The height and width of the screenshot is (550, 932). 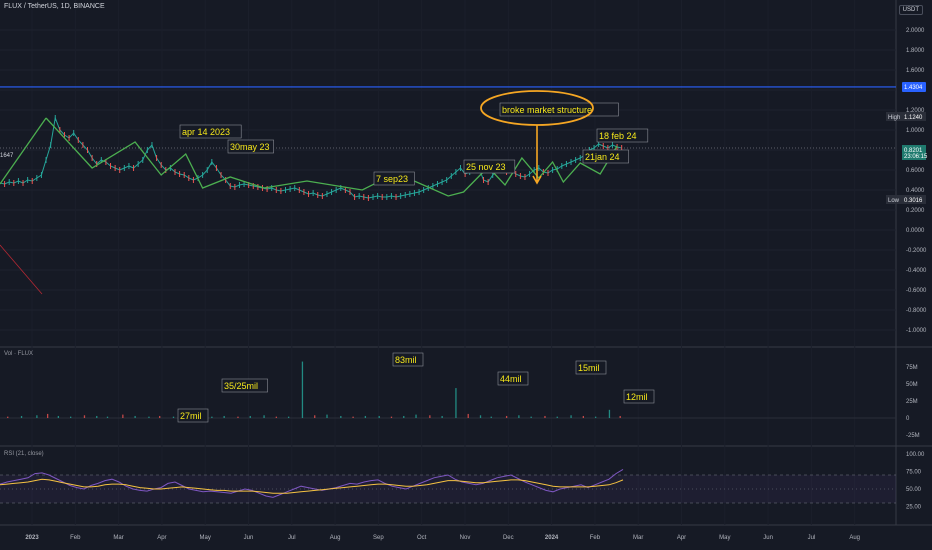 I want to click on rsi-tick-label: 100.00, so click(x=915, y=455).